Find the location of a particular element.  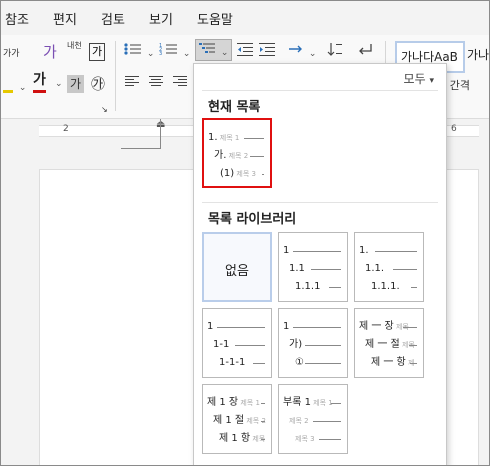

bullets-button: ⌄ is located at coordinates (138, 52).